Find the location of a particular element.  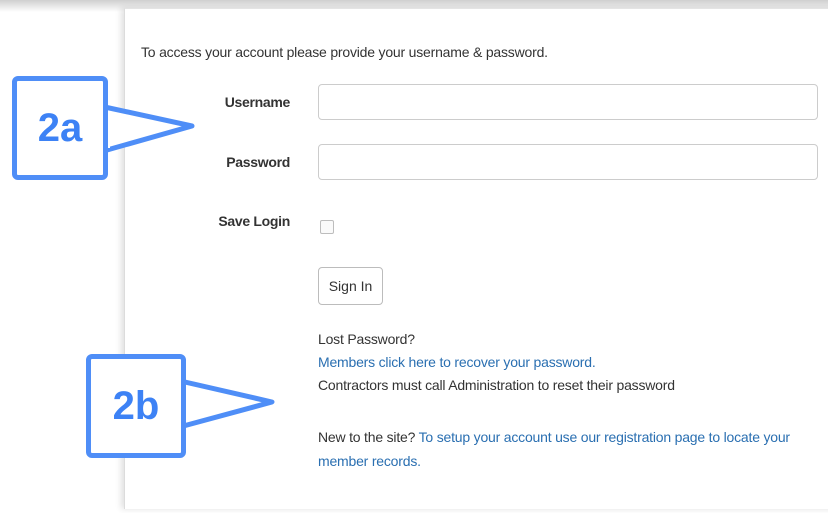

sign-in-button: Sign In is located at coordinates (350, 286).